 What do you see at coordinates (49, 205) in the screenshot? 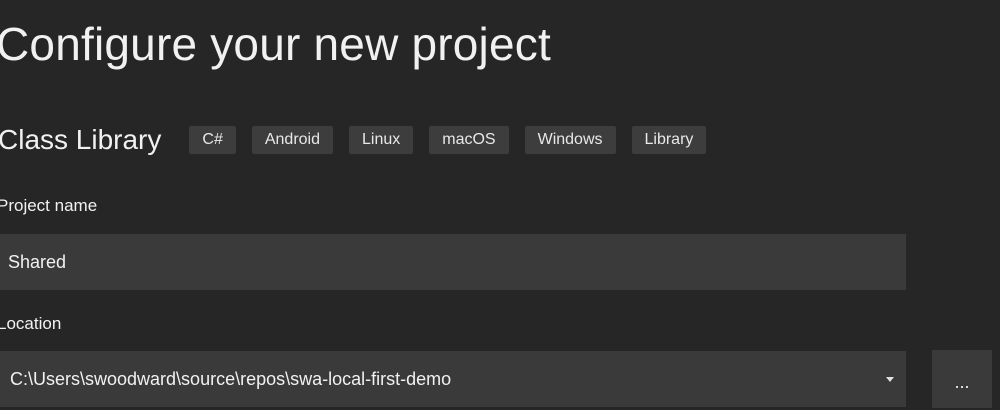
I see `project-name-label: Project name` at bounding box center [49, 205].